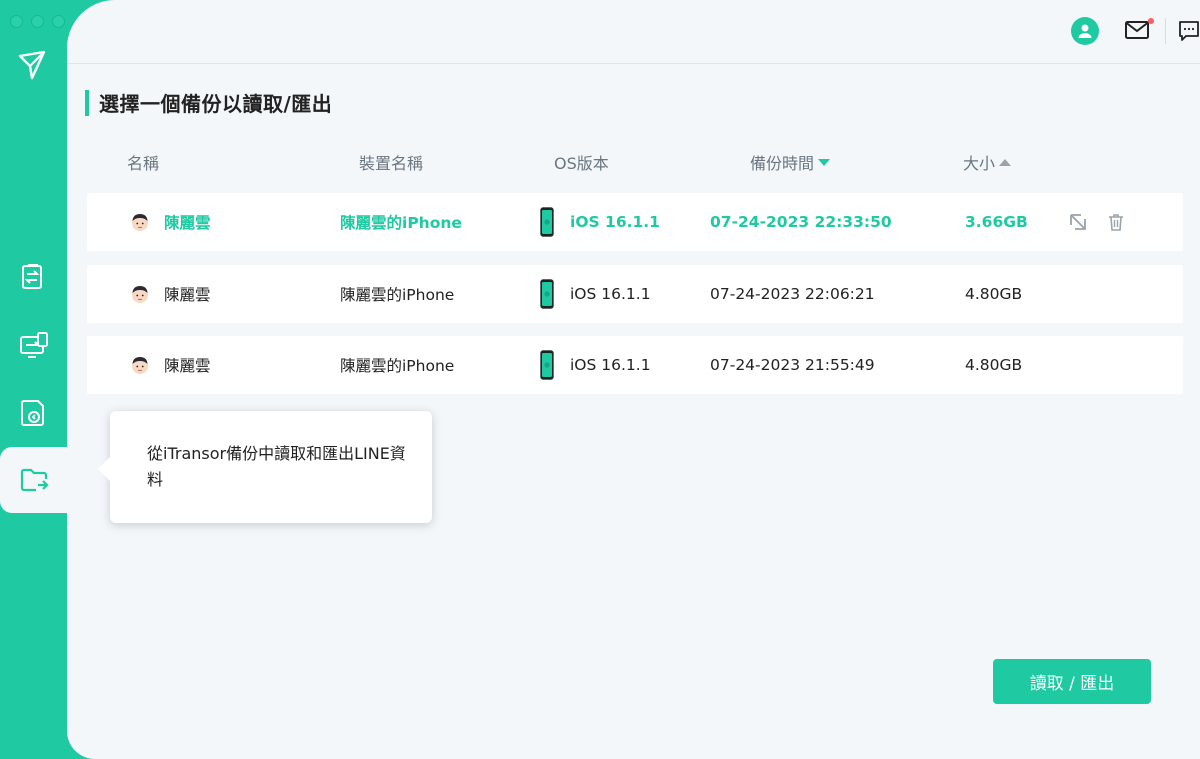 Image resolution: width=1200 pixels, height=759 pixels. I want to click on minimize-window-button, so click(37, 21).